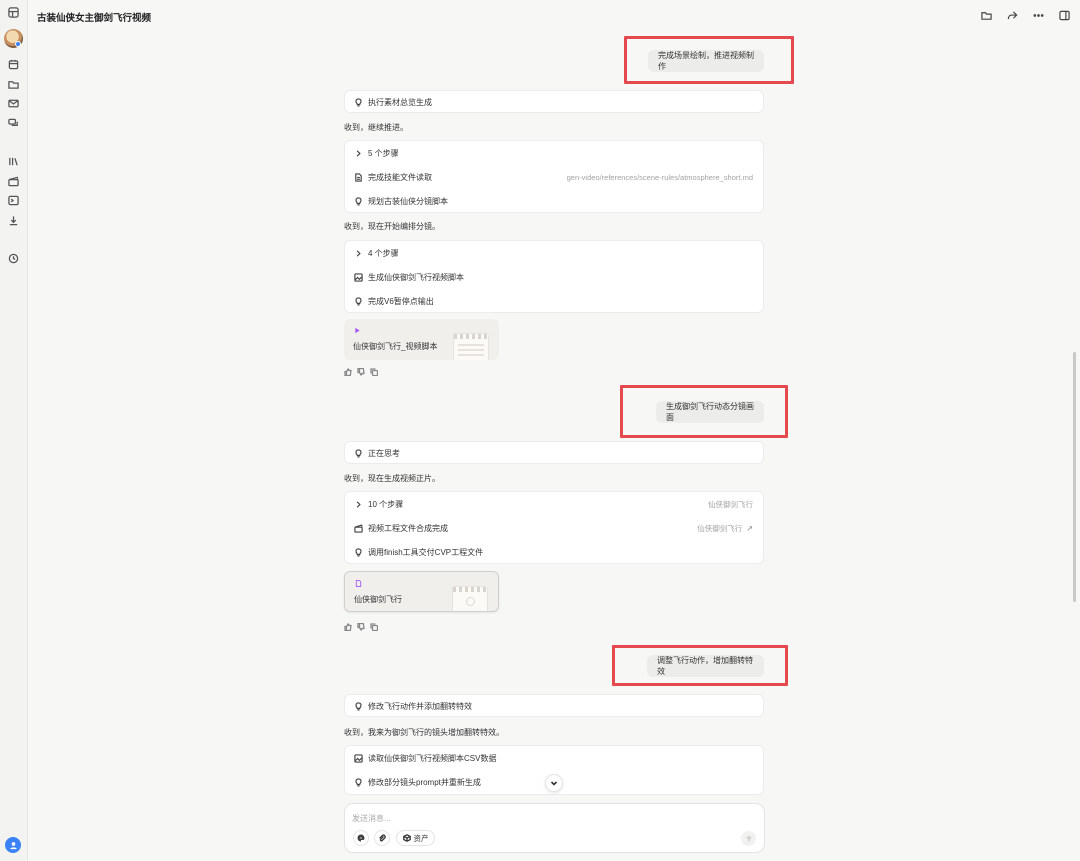 The image size is (1080, 861). What do you see at coordinates (553, 153) in the screenshot?
I see `steps-toggle: 5 个步骤` at bounding box center [553, 153].